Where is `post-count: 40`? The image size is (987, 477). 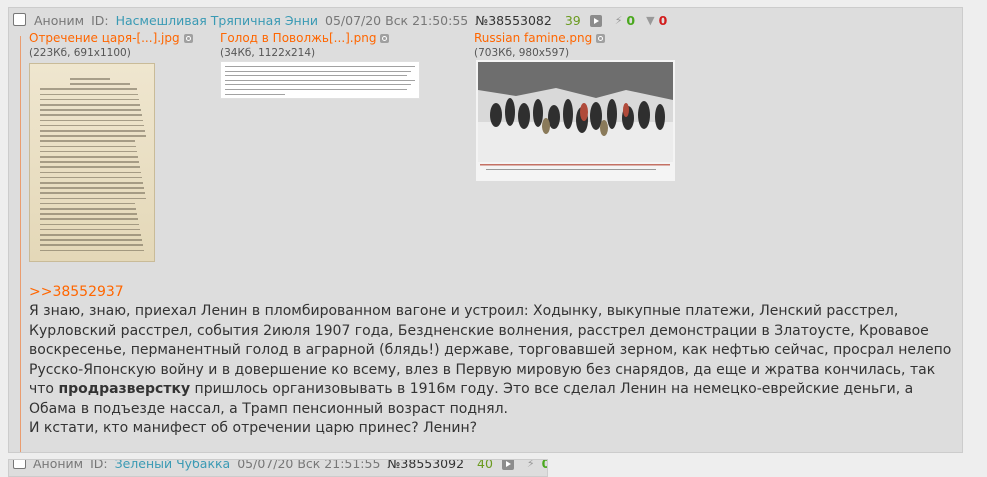
post-count: 40 is located at coordinates (485, 465).